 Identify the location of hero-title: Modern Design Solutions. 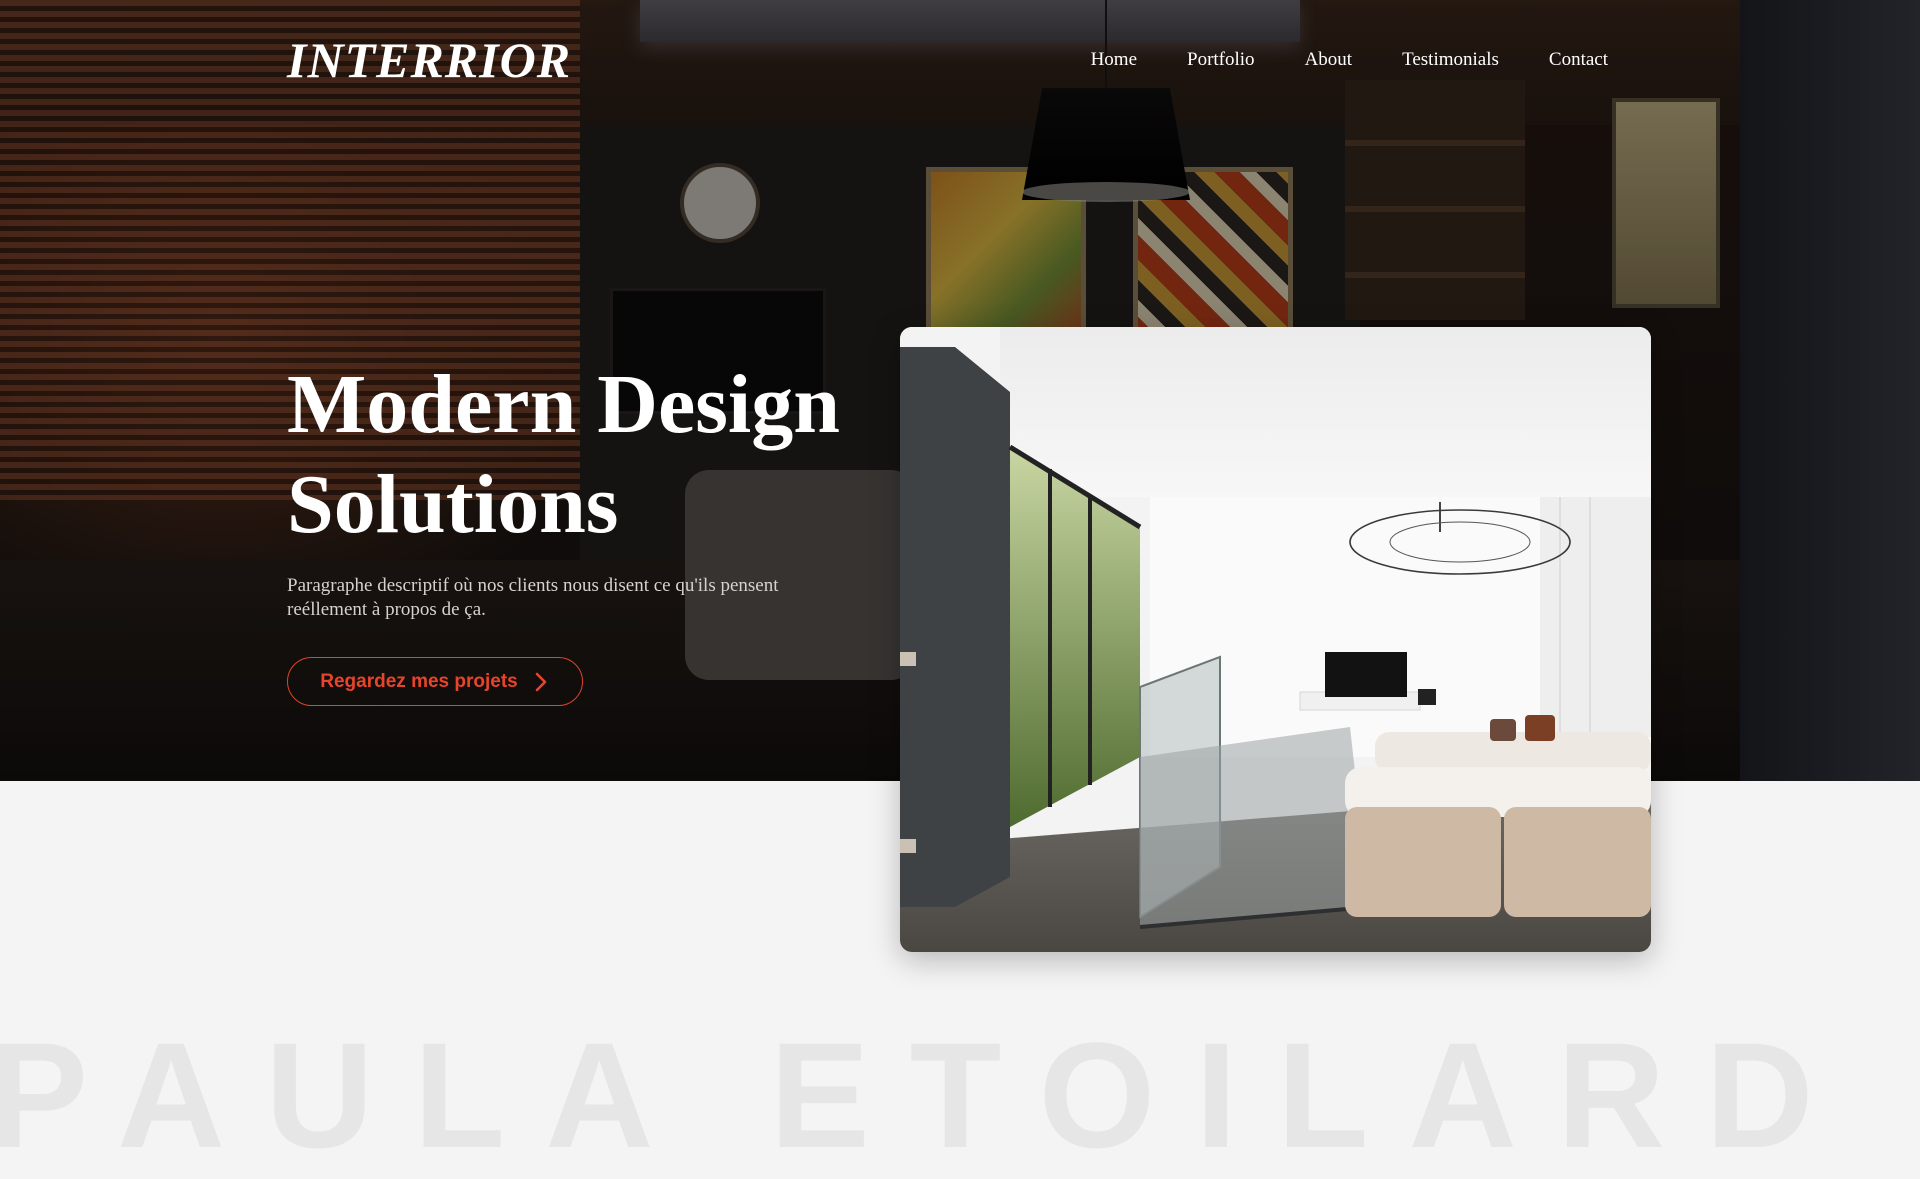
(607, 455).